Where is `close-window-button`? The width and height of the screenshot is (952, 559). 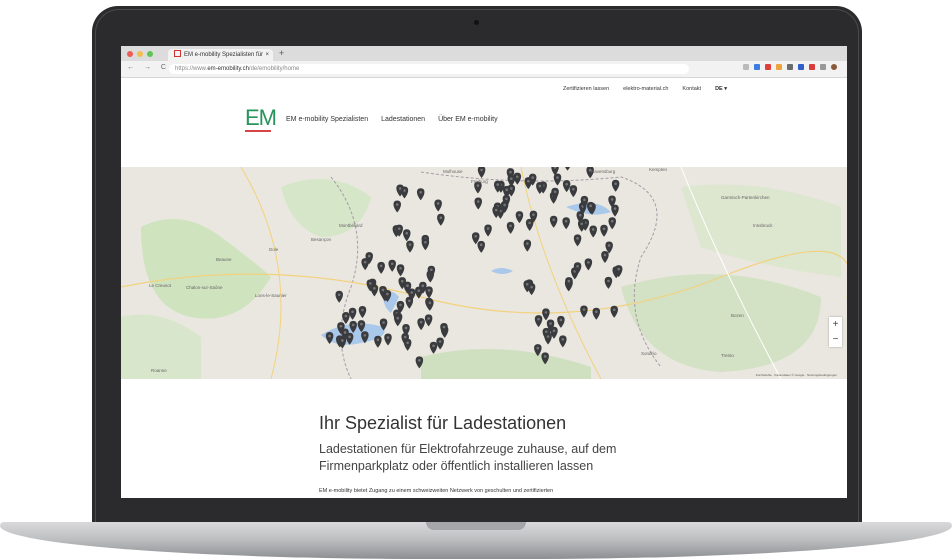
close-window-button is located at coordinates (130, 54).